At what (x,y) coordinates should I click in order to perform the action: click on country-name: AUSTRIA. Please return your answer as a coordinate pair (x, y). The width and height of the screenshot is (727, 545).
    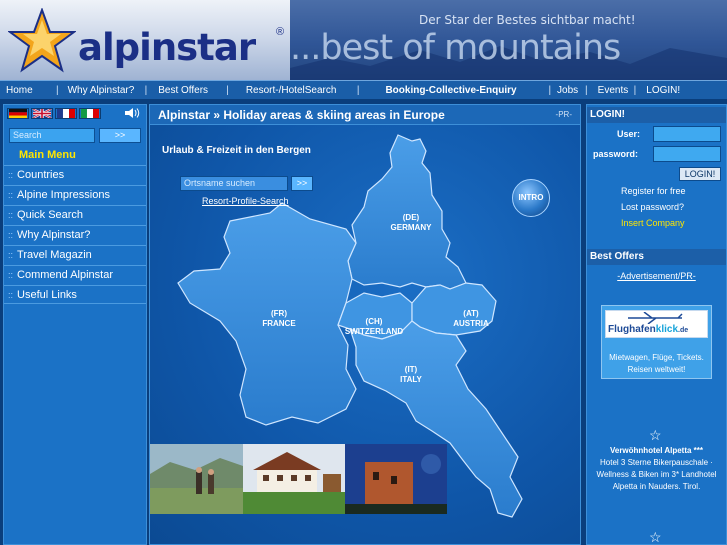
    Looking at the image, I should click on (471, 323).